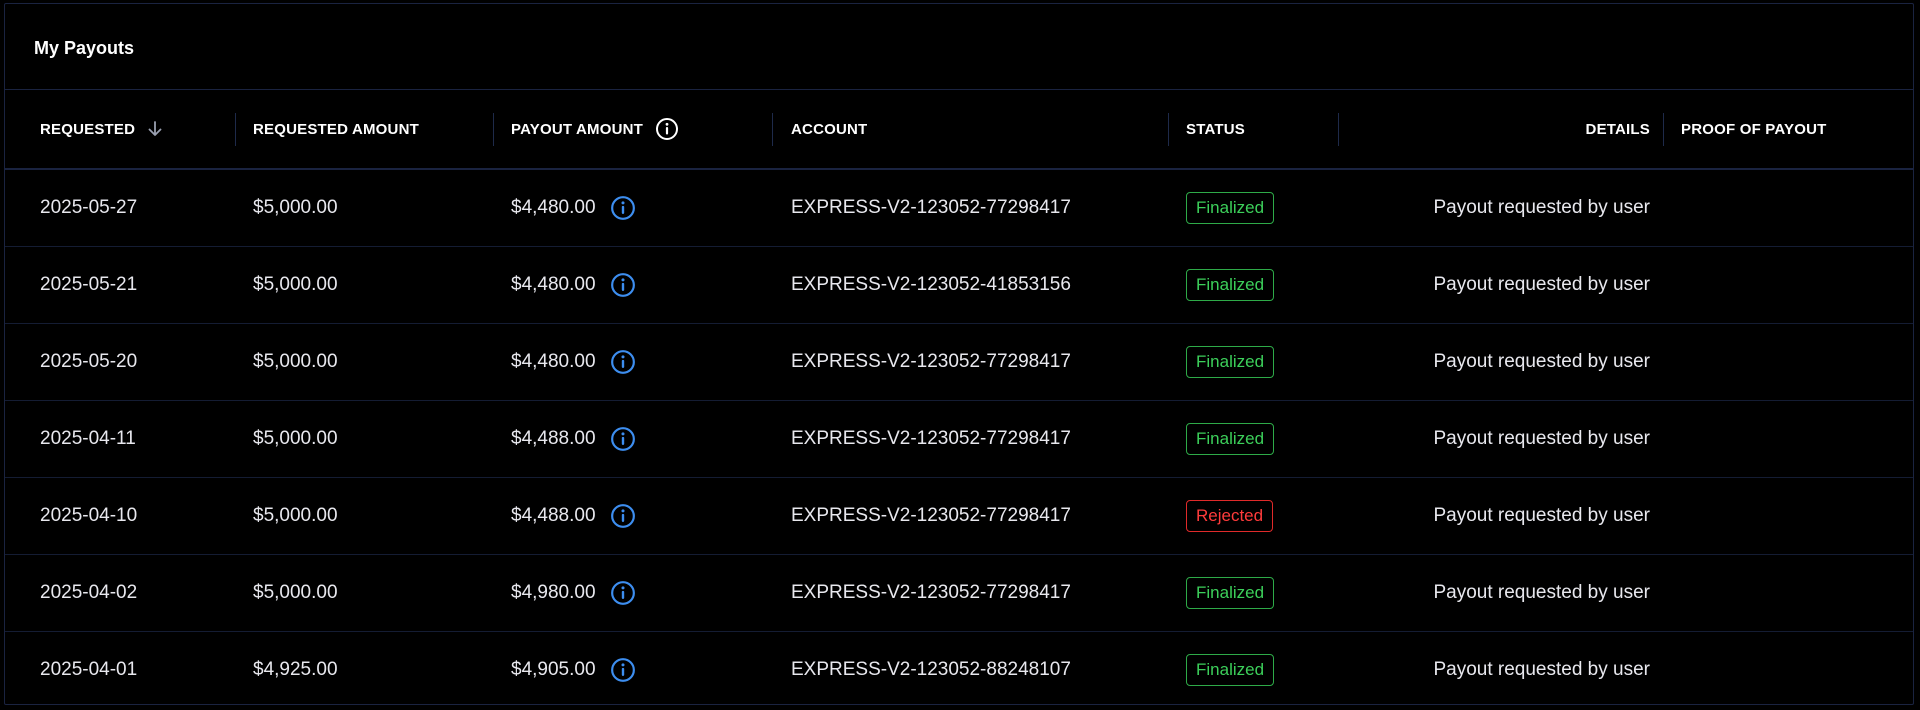 This screenshot has height=710, width=1920. Describe the element at coordinates (931, 669) in the screenshot. I see `account-id: EXPRESS-V2-123052-88248107` at that location.